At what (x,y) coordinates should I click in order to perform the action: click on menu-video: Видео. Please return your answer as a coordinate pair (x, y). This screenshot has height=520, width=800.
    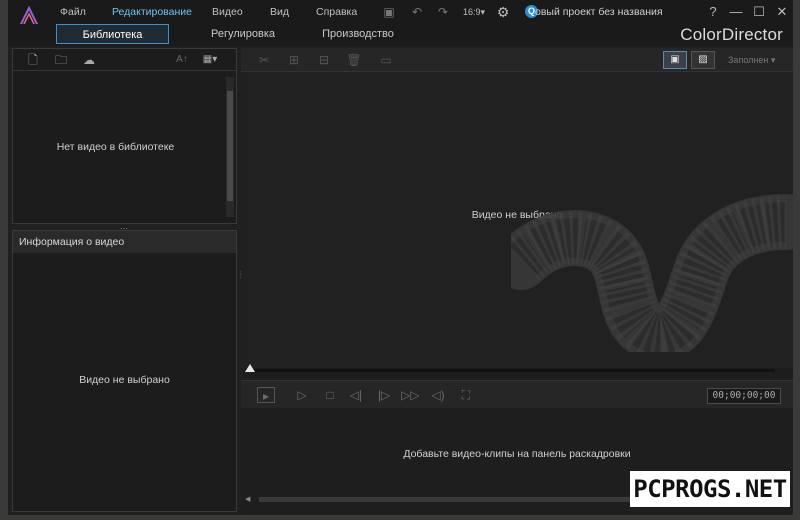
    Looking at the image, I should click on (227, 12).